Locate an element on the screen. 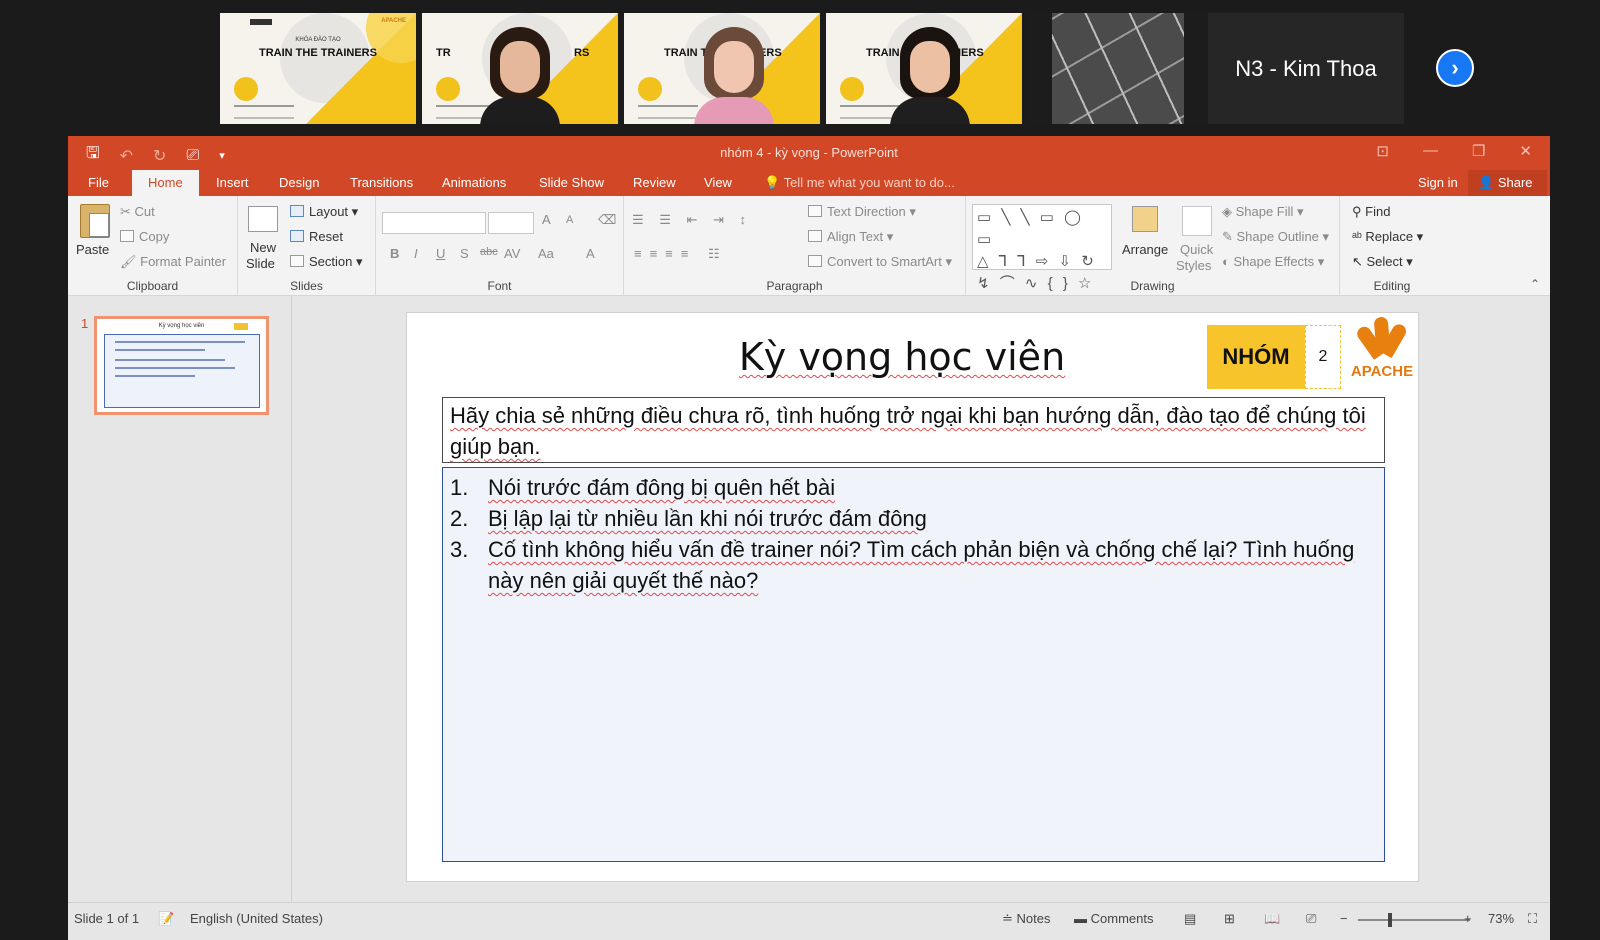  arrange-icon is located at coordinates (1145, 219).